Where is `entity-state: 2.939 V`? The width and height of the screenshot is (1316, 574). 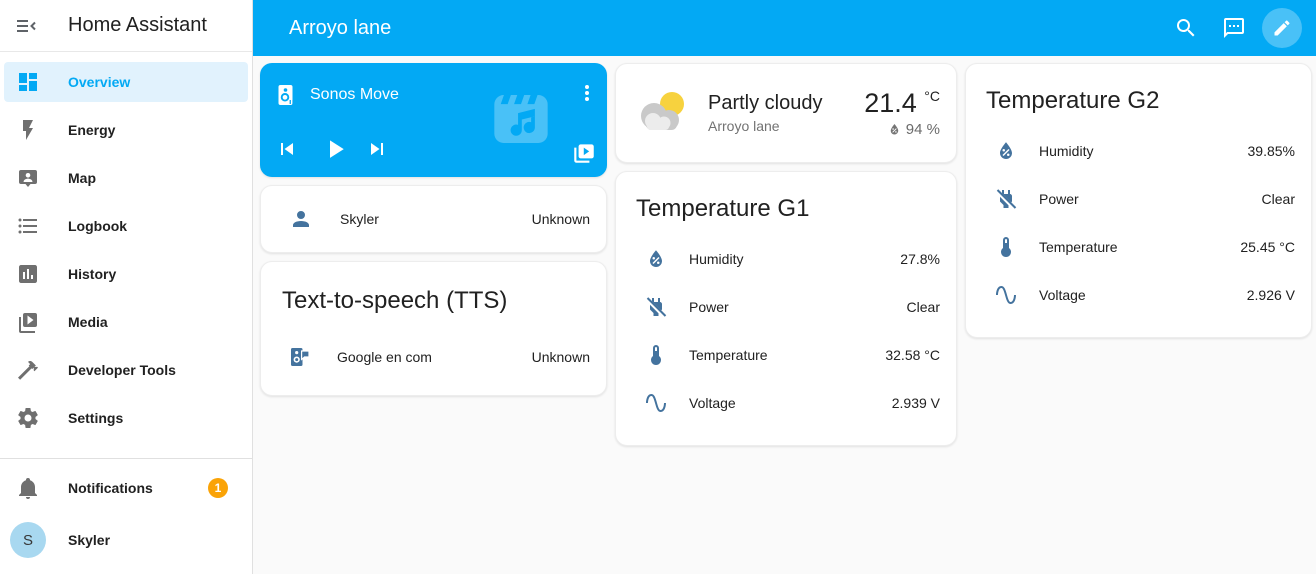
entity-state: 2.939 V is located at coordinates (915, 403).